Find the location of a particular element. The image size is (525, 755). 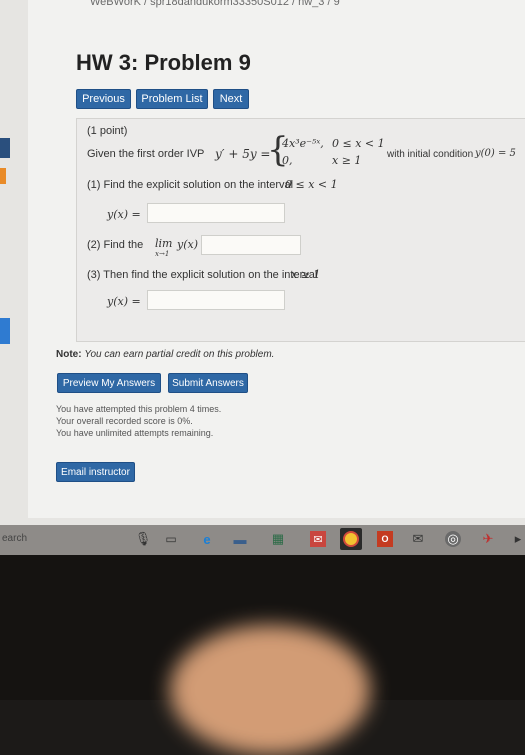

ode-lhs: y′ + 5y = is located at coordinates (243, 154).